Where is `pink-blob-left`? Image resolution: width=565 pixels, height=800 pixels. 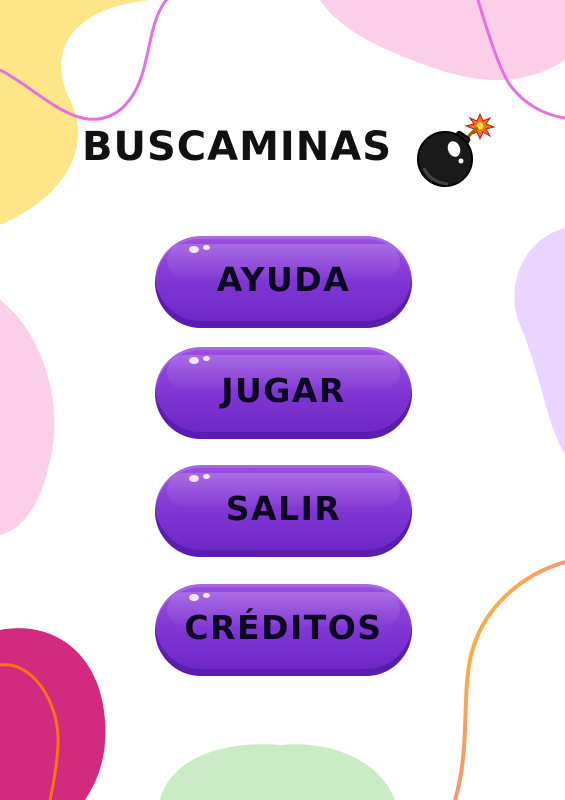
pink-blob-left is located at coordinates (27, 417).